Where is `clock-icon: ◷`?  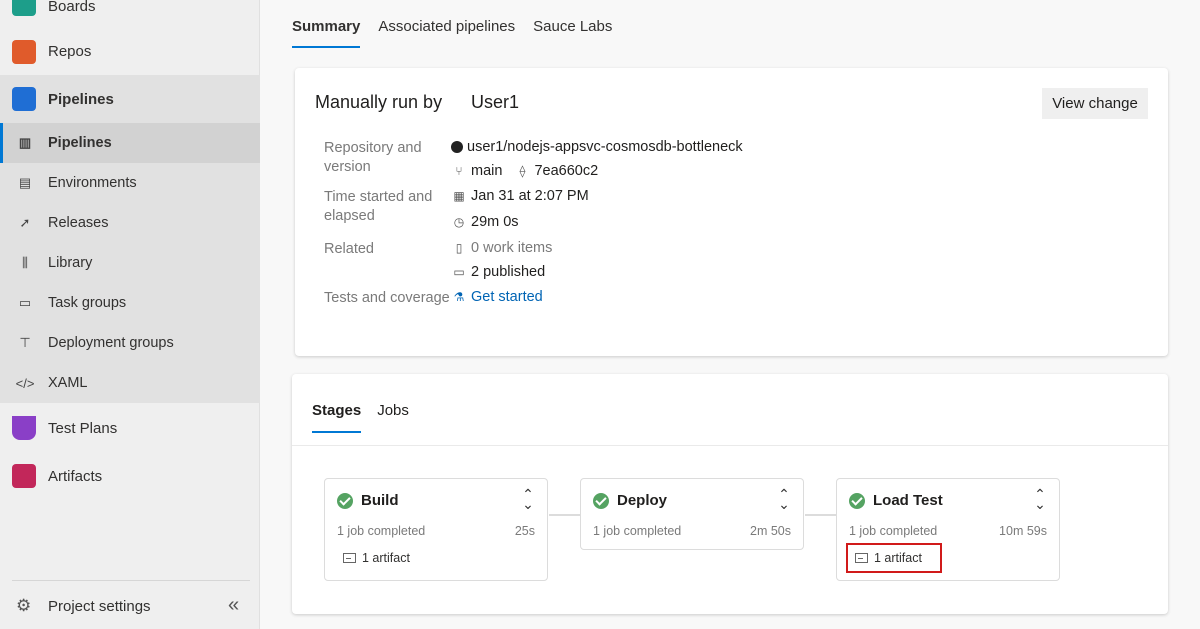
clock-icon: ◷ is located at coordinates (459, 222).